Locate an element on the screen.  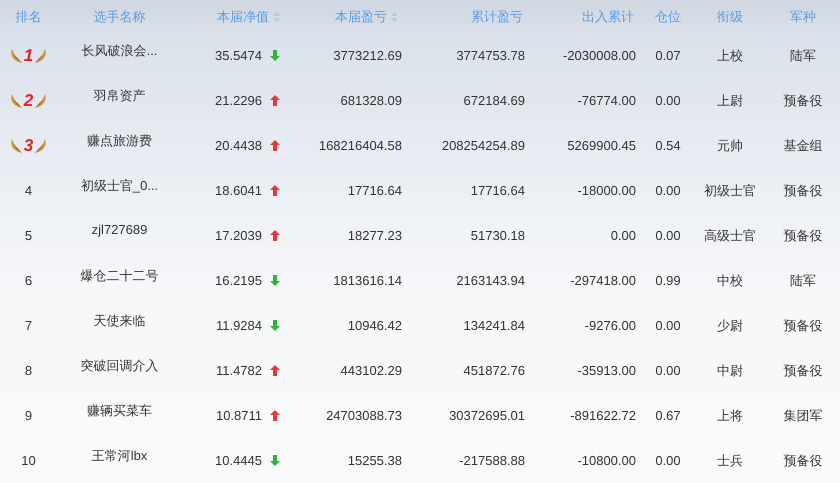
rank-number: 9 is located at coordinates (28, 415).